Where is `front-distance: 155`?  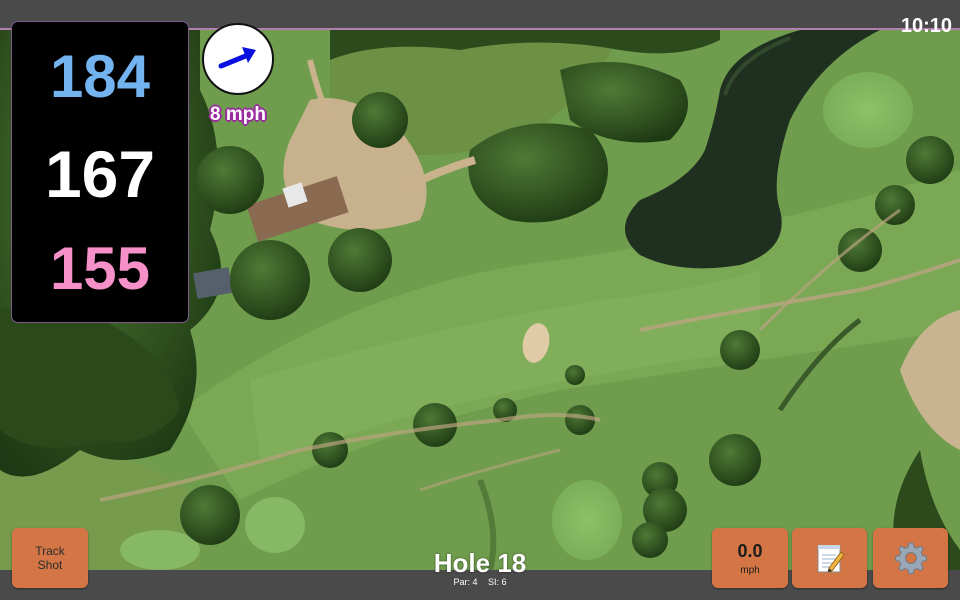
front-distance: 155 is located at coordinates (100, 268).